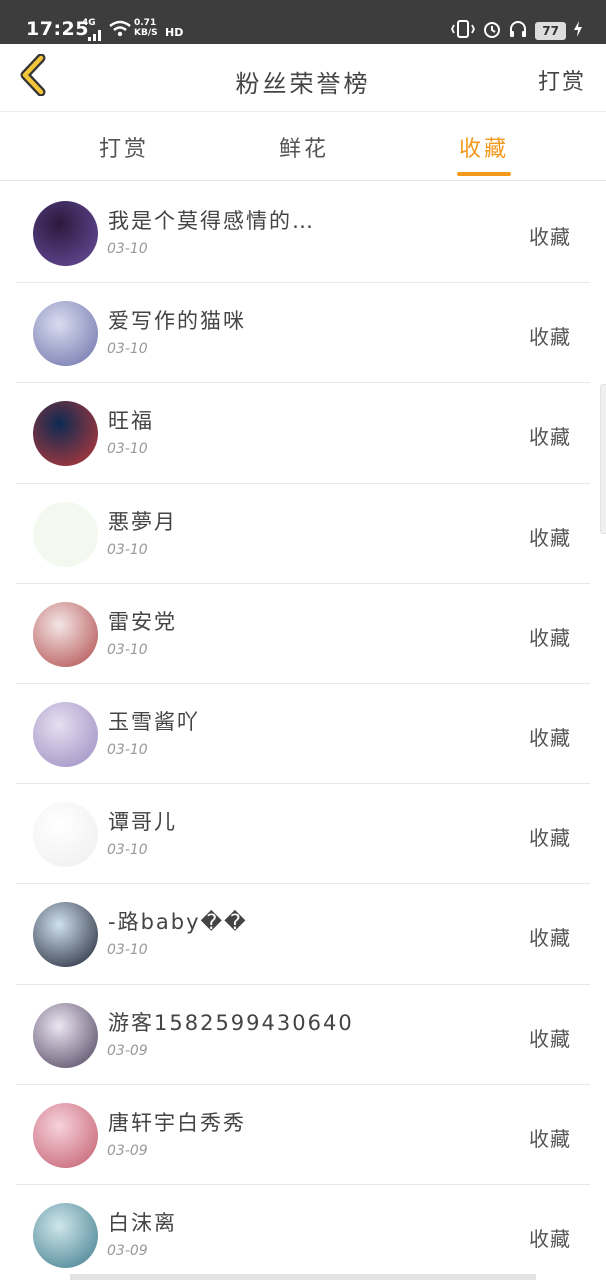 The image size is (606, 1280). I want to click on reward-button: 打赏, so click(562, 80).